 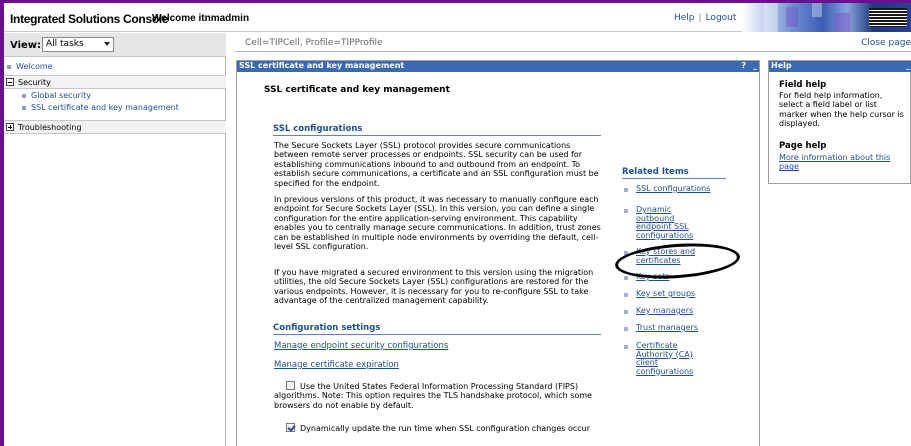 What do you see at coordinates (10, 82) in the screenshot?
I see `collapse-icon` at bounding box center [10, 82].